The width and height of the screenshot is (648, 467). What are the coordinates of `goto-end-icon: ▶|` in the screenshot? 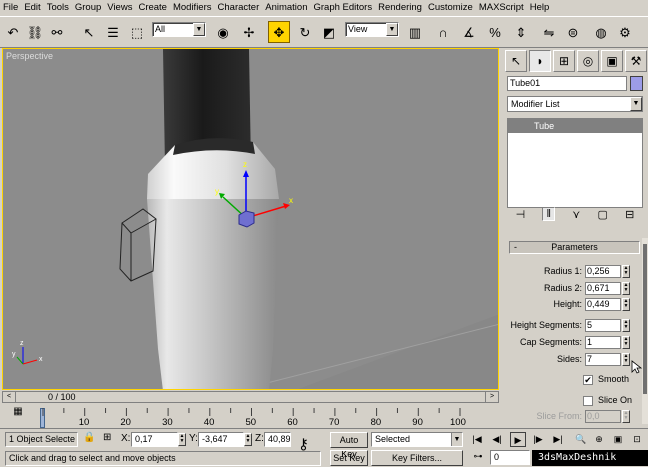 It's located at (558, 439).